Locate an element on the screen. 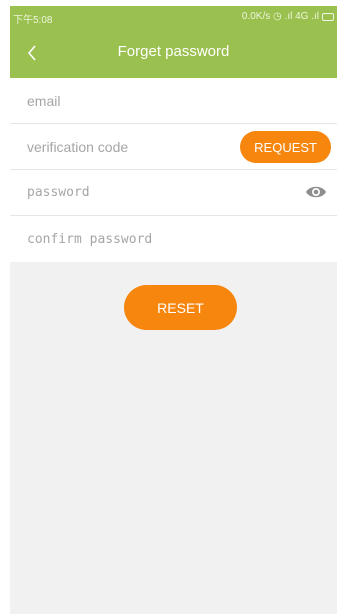  verification-row: REQUEST is located at coordinates (173, 147).